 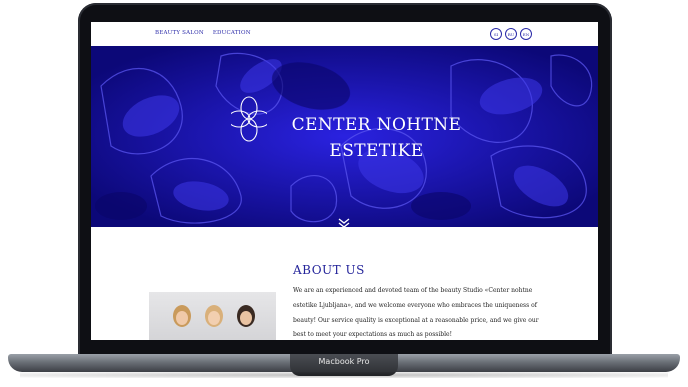 I want to click on flower-logo-icon, so click(x=249, y=119).